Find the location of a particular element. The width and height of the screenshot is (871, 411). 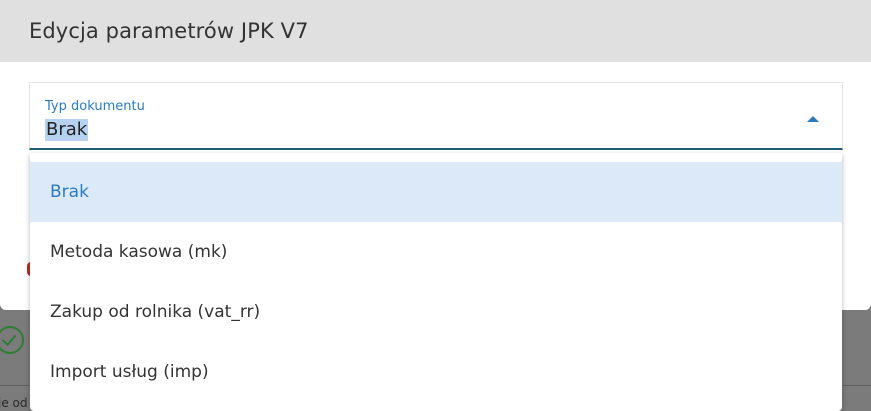

document-type-label: Typ dokumentu is located at coordinates (95, 106).